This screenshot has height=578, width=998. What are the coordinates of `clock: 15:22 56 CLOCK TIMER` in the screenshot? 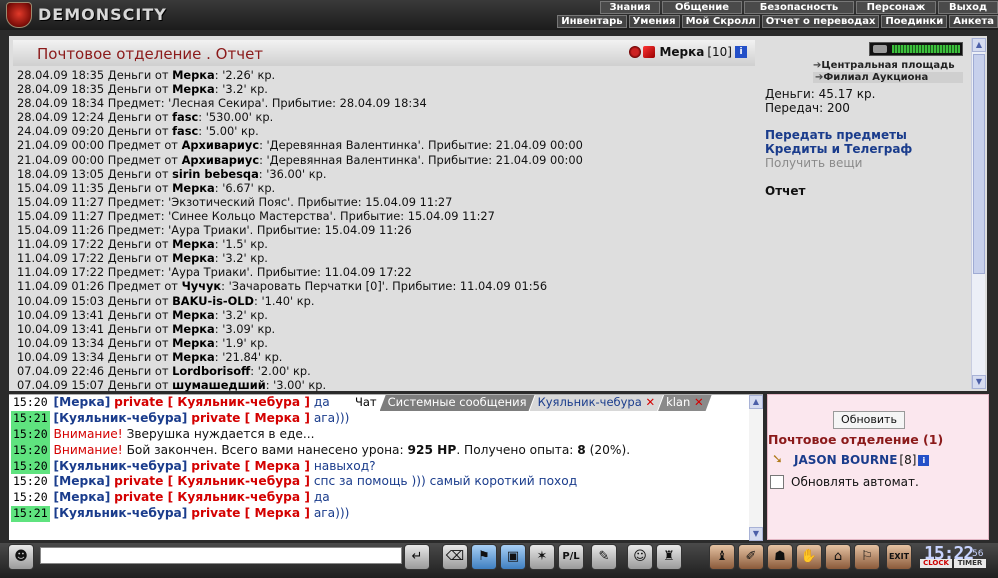 It's located at (953, 556).